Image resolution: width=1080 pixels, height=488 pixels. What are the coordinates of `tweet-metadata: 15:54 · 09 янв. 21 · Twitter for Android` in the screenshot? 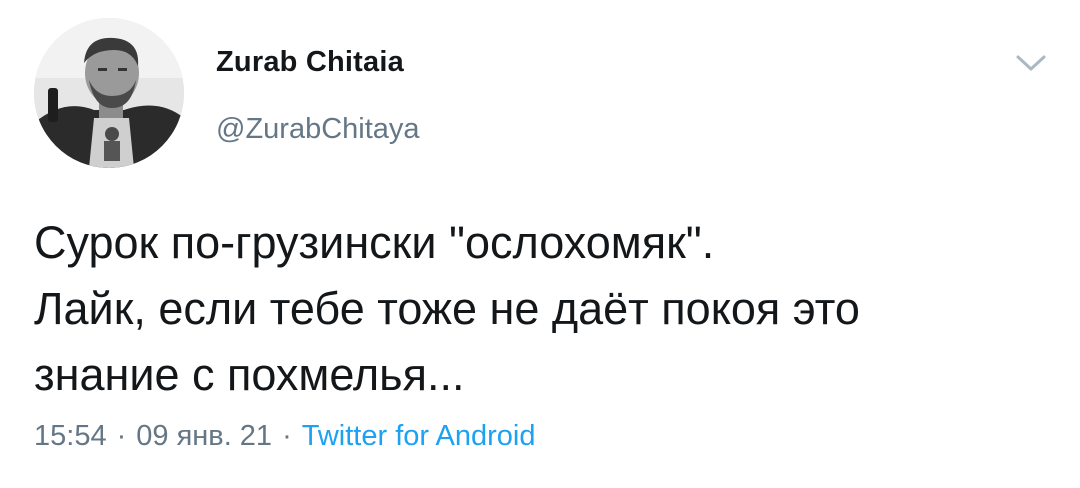 It's located at (284, 436).